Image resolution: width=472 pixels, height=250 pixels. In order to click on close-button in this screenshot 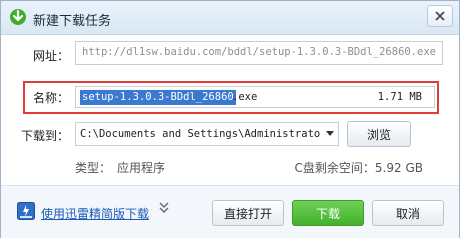, I will do `click(440, 16)`.